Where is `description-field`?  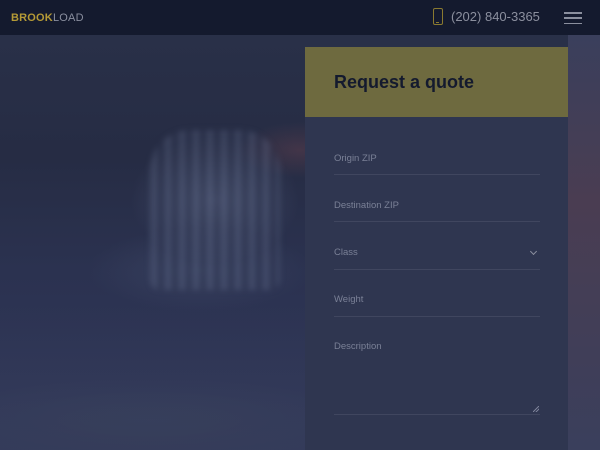
description-field is located at coordinates (437, 378).